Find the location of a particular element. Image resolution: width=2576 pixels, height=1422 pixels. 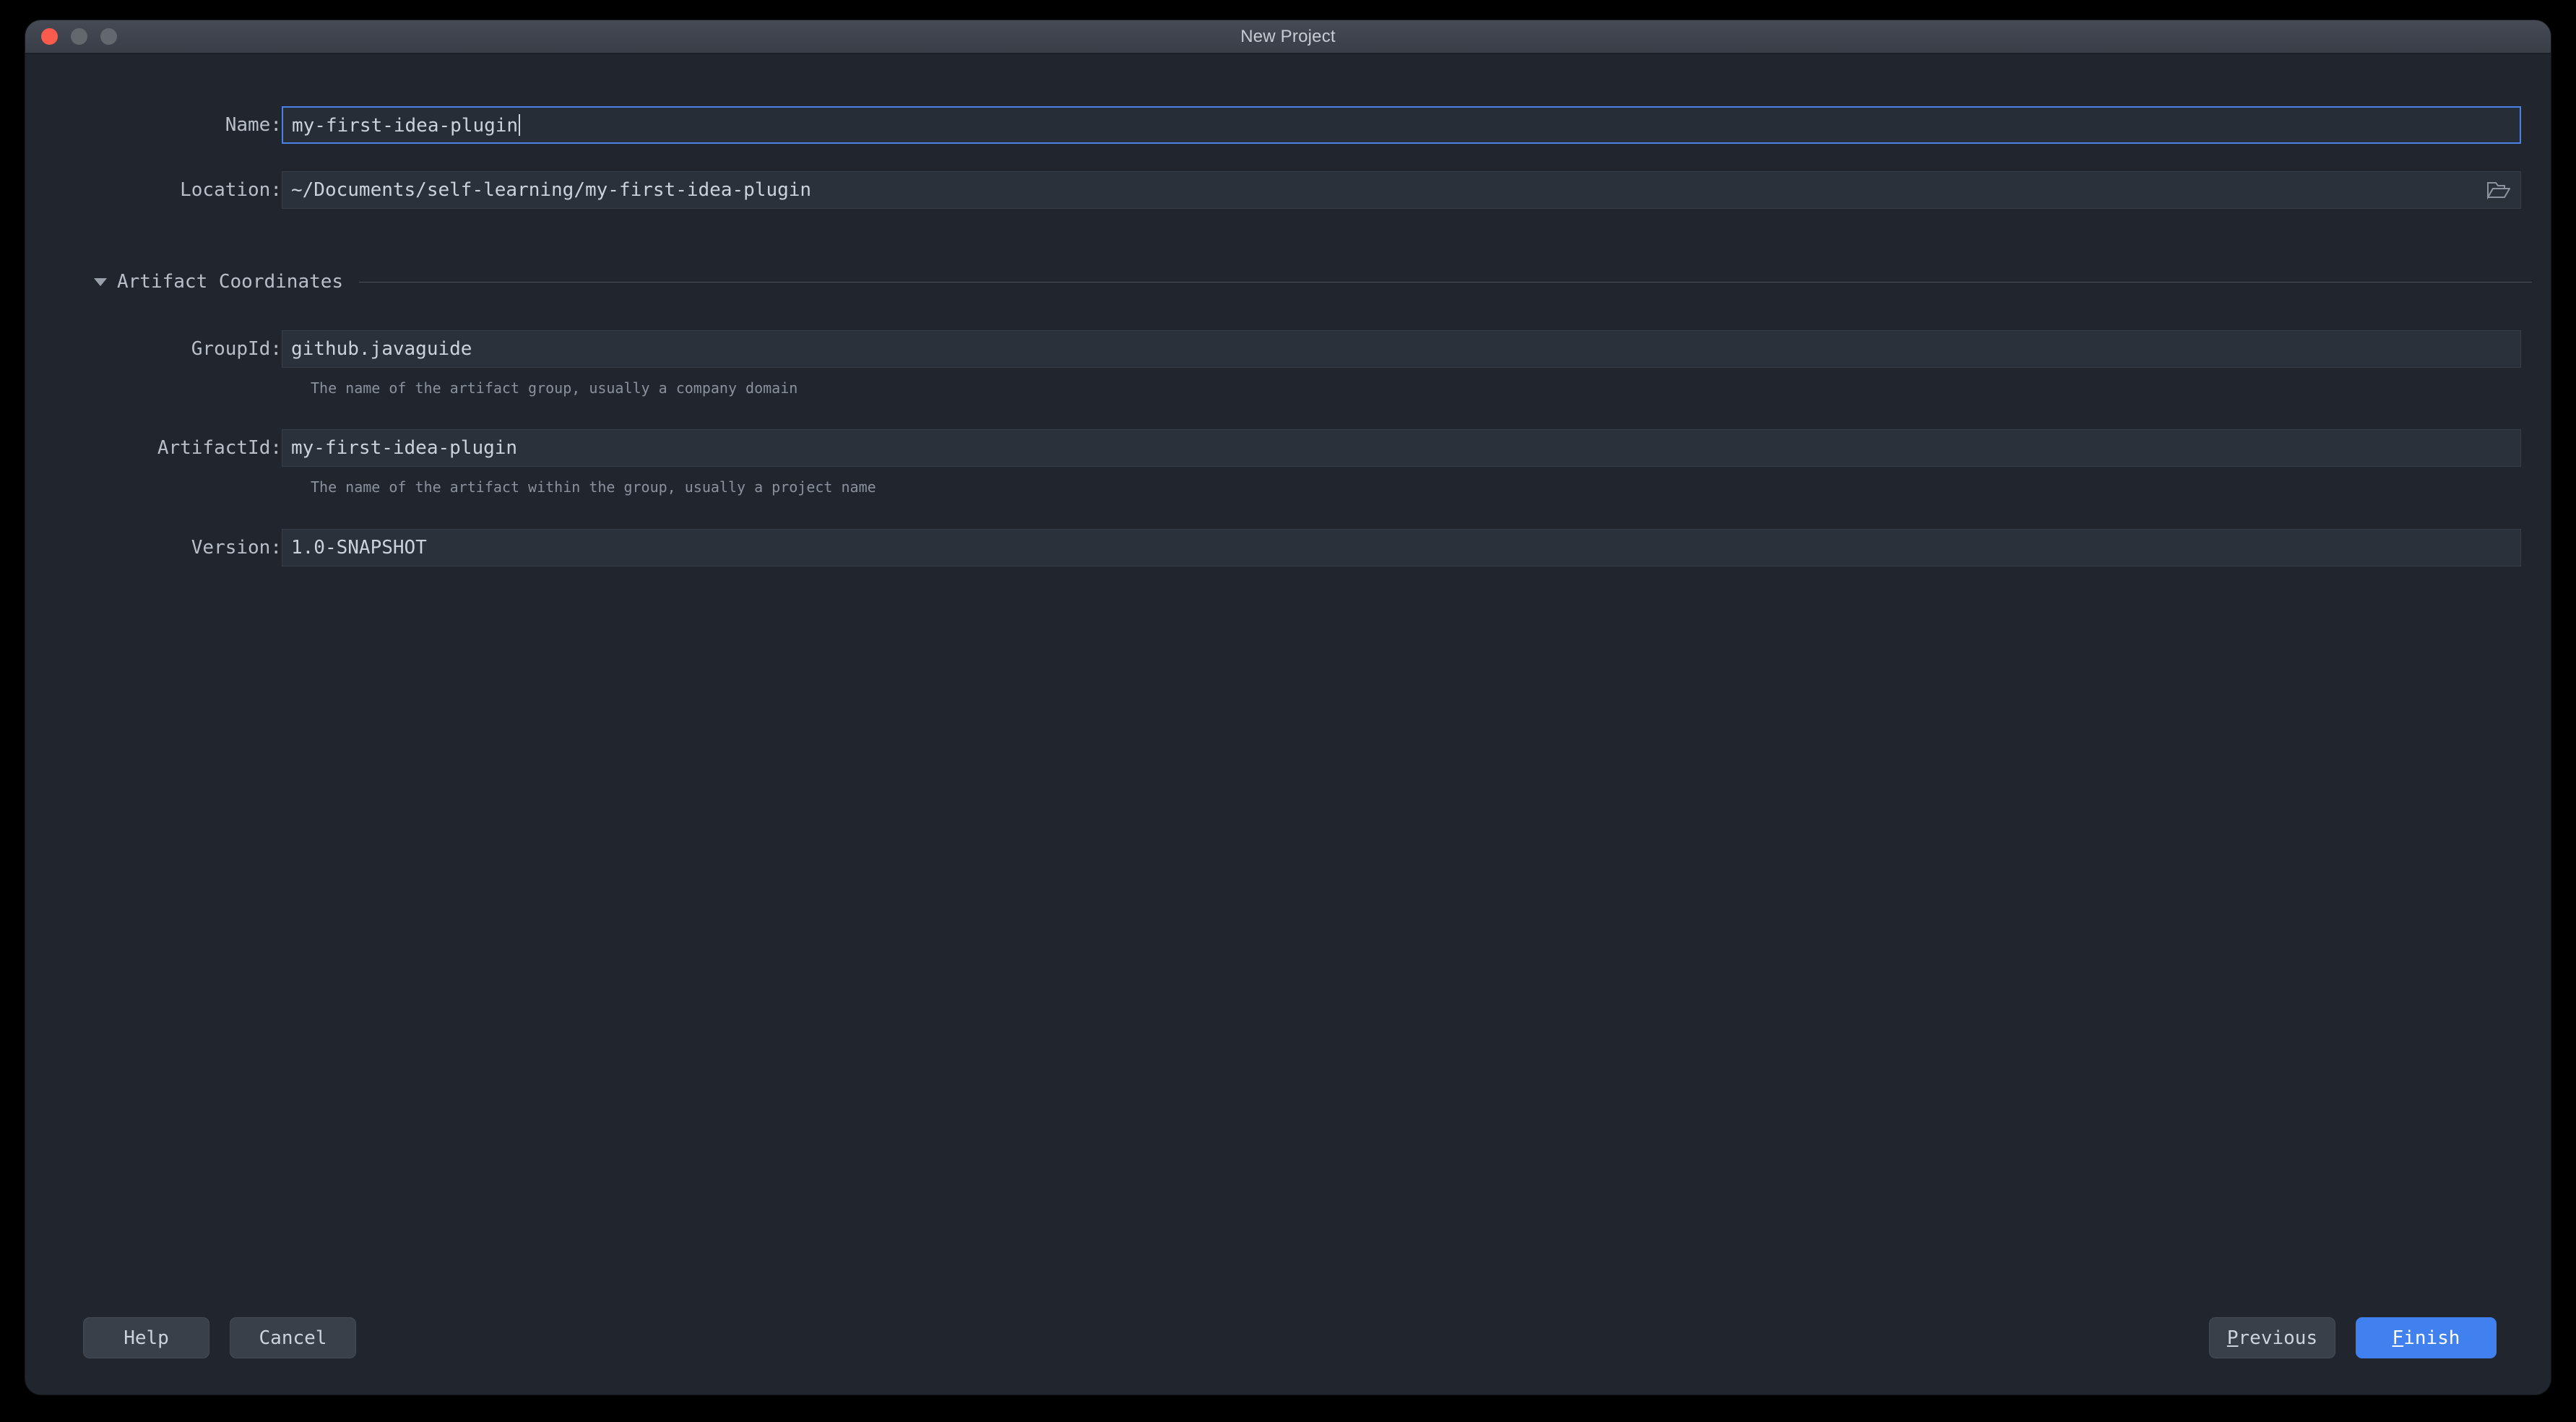

name-field-row: Name: my-first-idea-plugin is located at coordinates (1300, 125).